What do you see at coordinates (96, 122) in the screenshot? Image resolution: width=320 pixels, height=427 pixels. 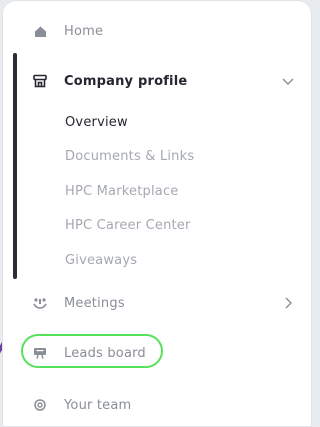 I see `subnav-item-overview: Overview` at bounding box center [96, 122].